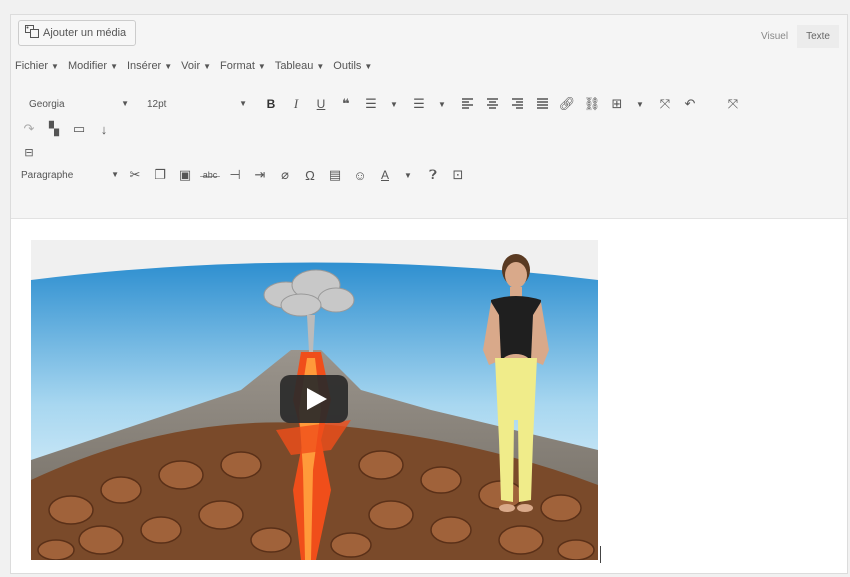 The image size is (850, 577). I want to click on distraction-free-icon: ⤧, so click(733, 104).